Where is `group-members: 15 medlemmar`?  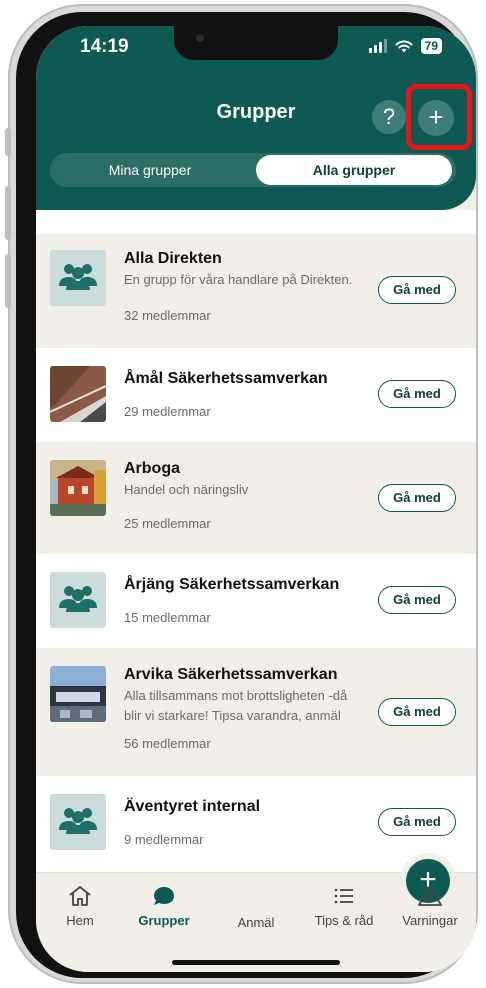 group-members: 15 medlemmar is located at coordinates (167, 617).